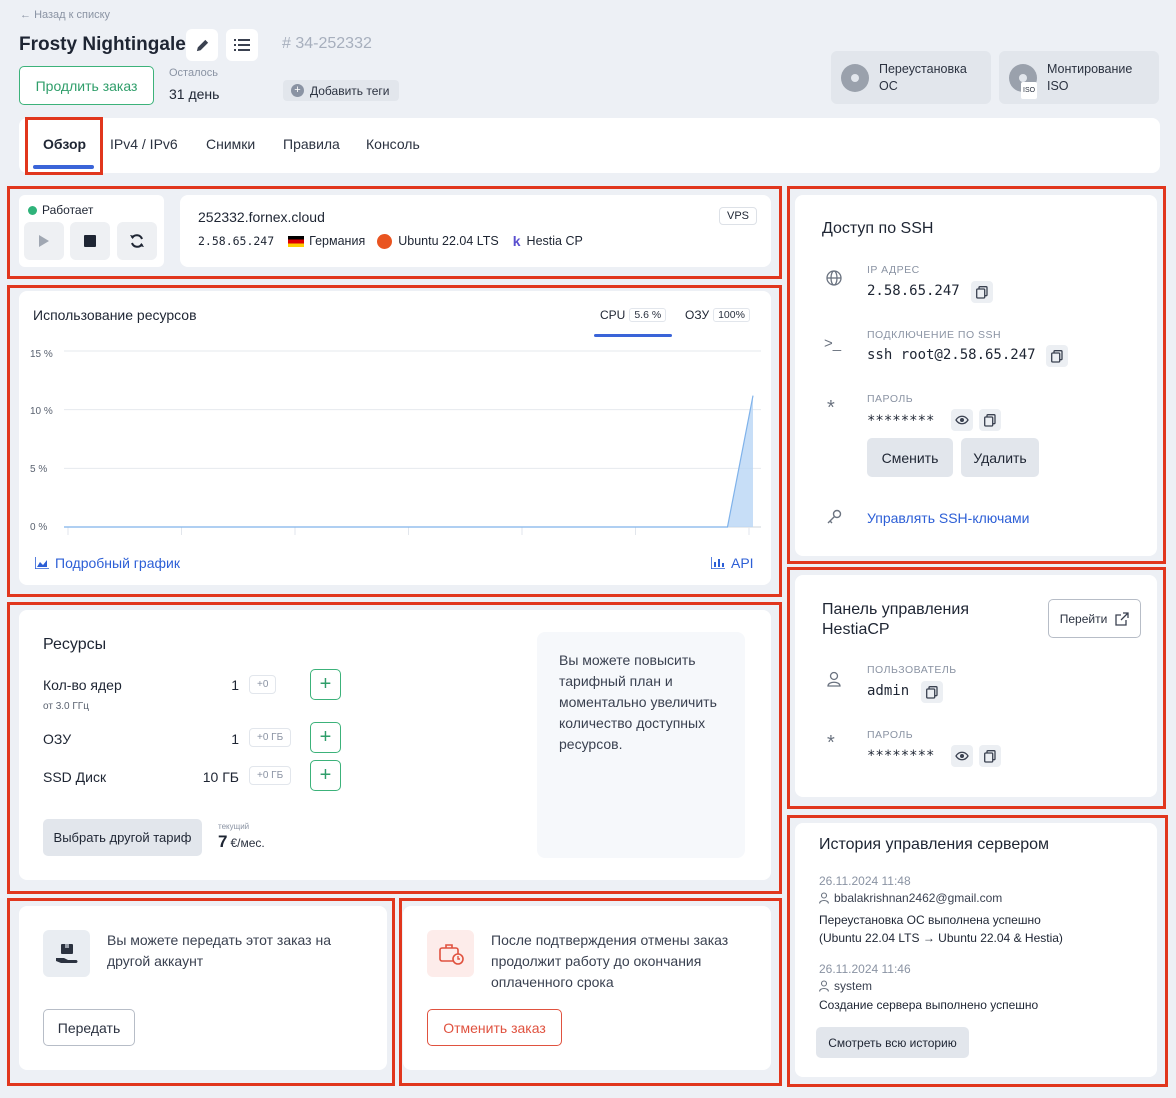 The height and width of the screenshot is (1098, 1176). I want to click on add-ram-button: +, so click(325, 737).